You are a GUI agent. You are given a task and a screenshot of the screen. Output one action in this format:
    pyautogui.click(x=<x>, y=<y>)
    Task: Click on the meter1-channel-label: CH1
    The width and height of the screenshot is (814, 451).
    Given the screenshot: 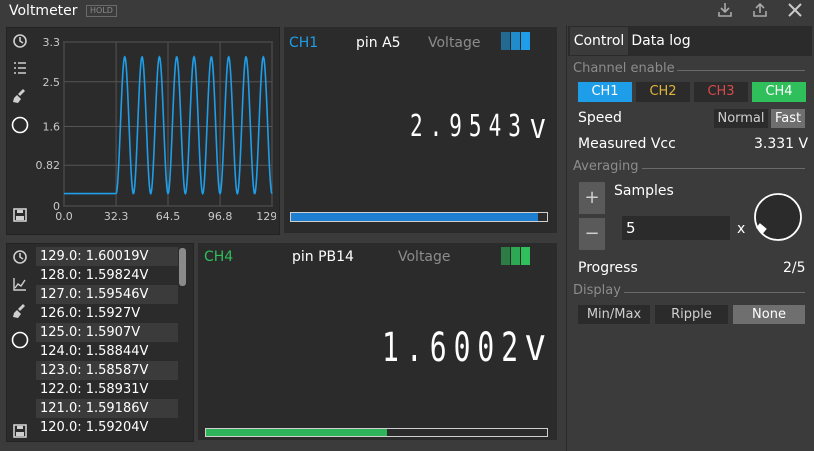 What is the action you would take?
    pyautogui.click(x=304, y=43)
    